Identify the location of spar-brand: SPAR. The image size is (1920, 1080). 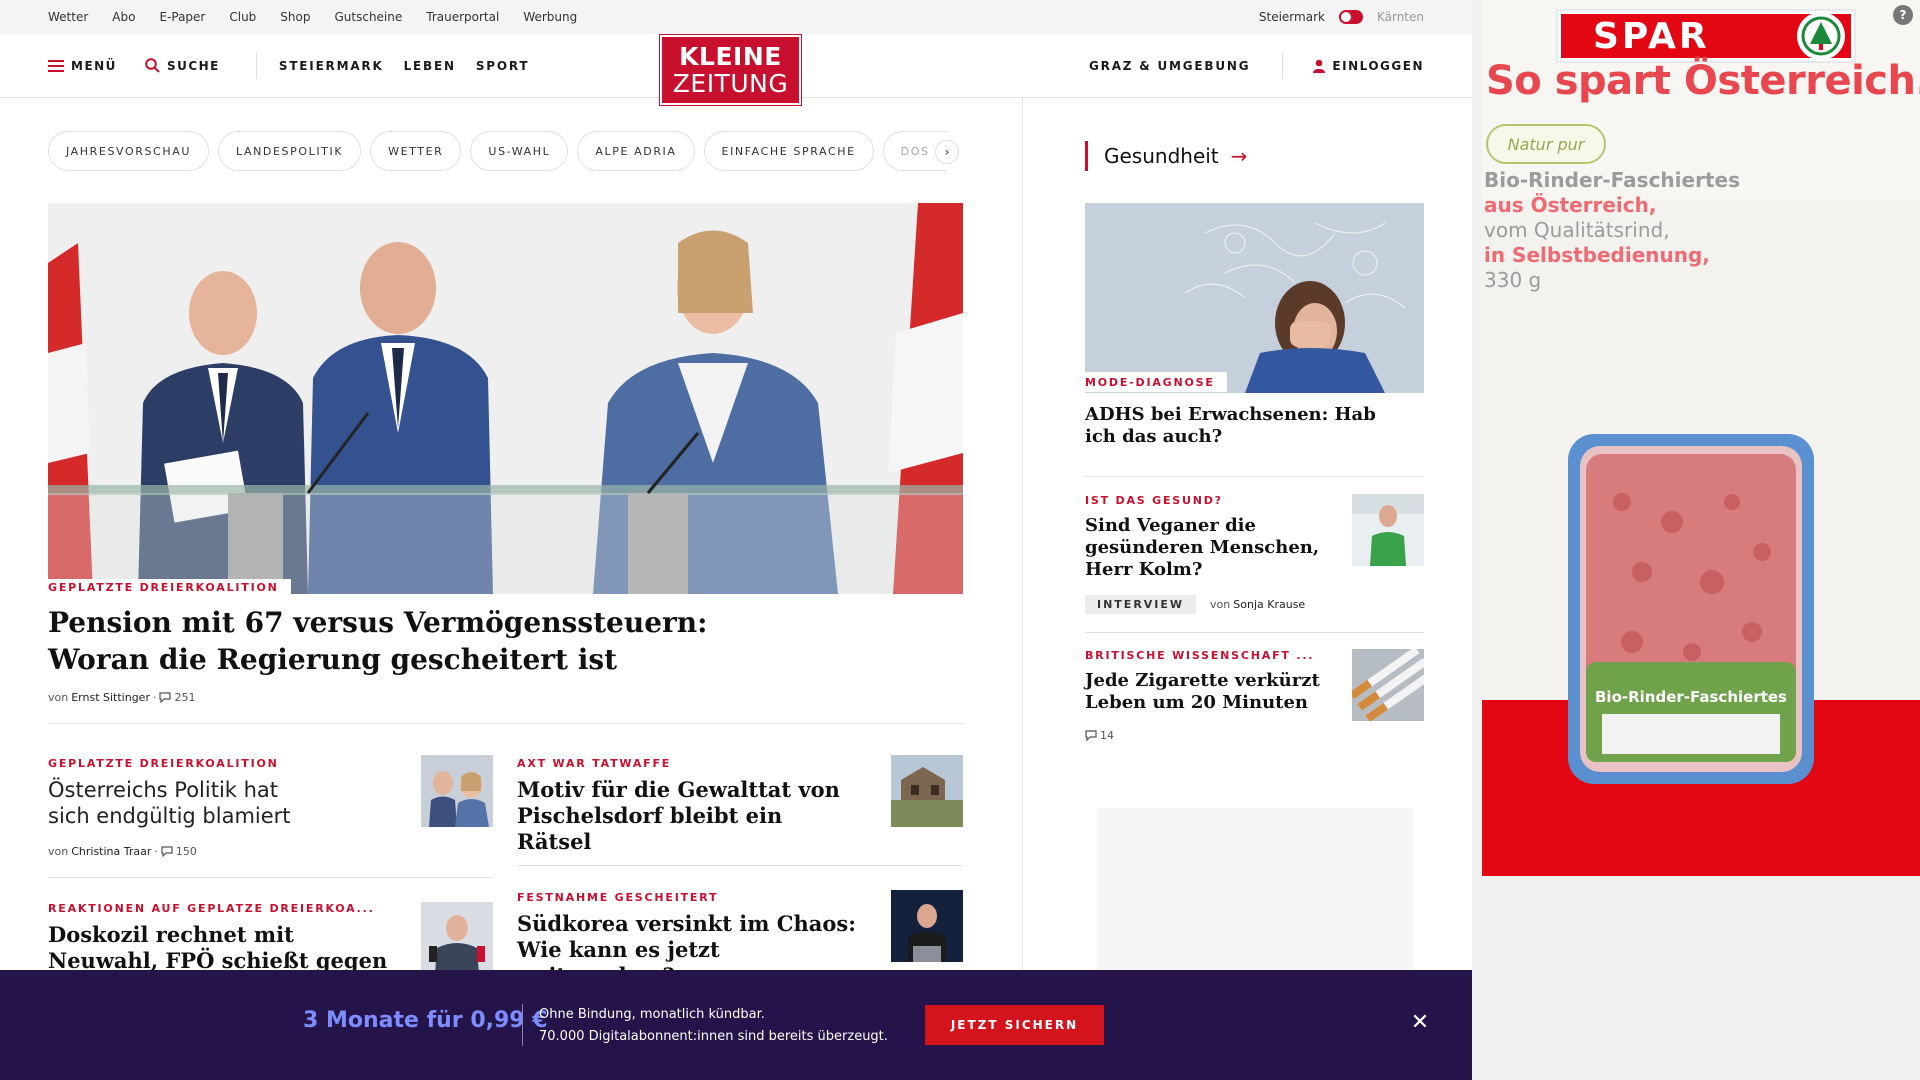
(1651, 36).